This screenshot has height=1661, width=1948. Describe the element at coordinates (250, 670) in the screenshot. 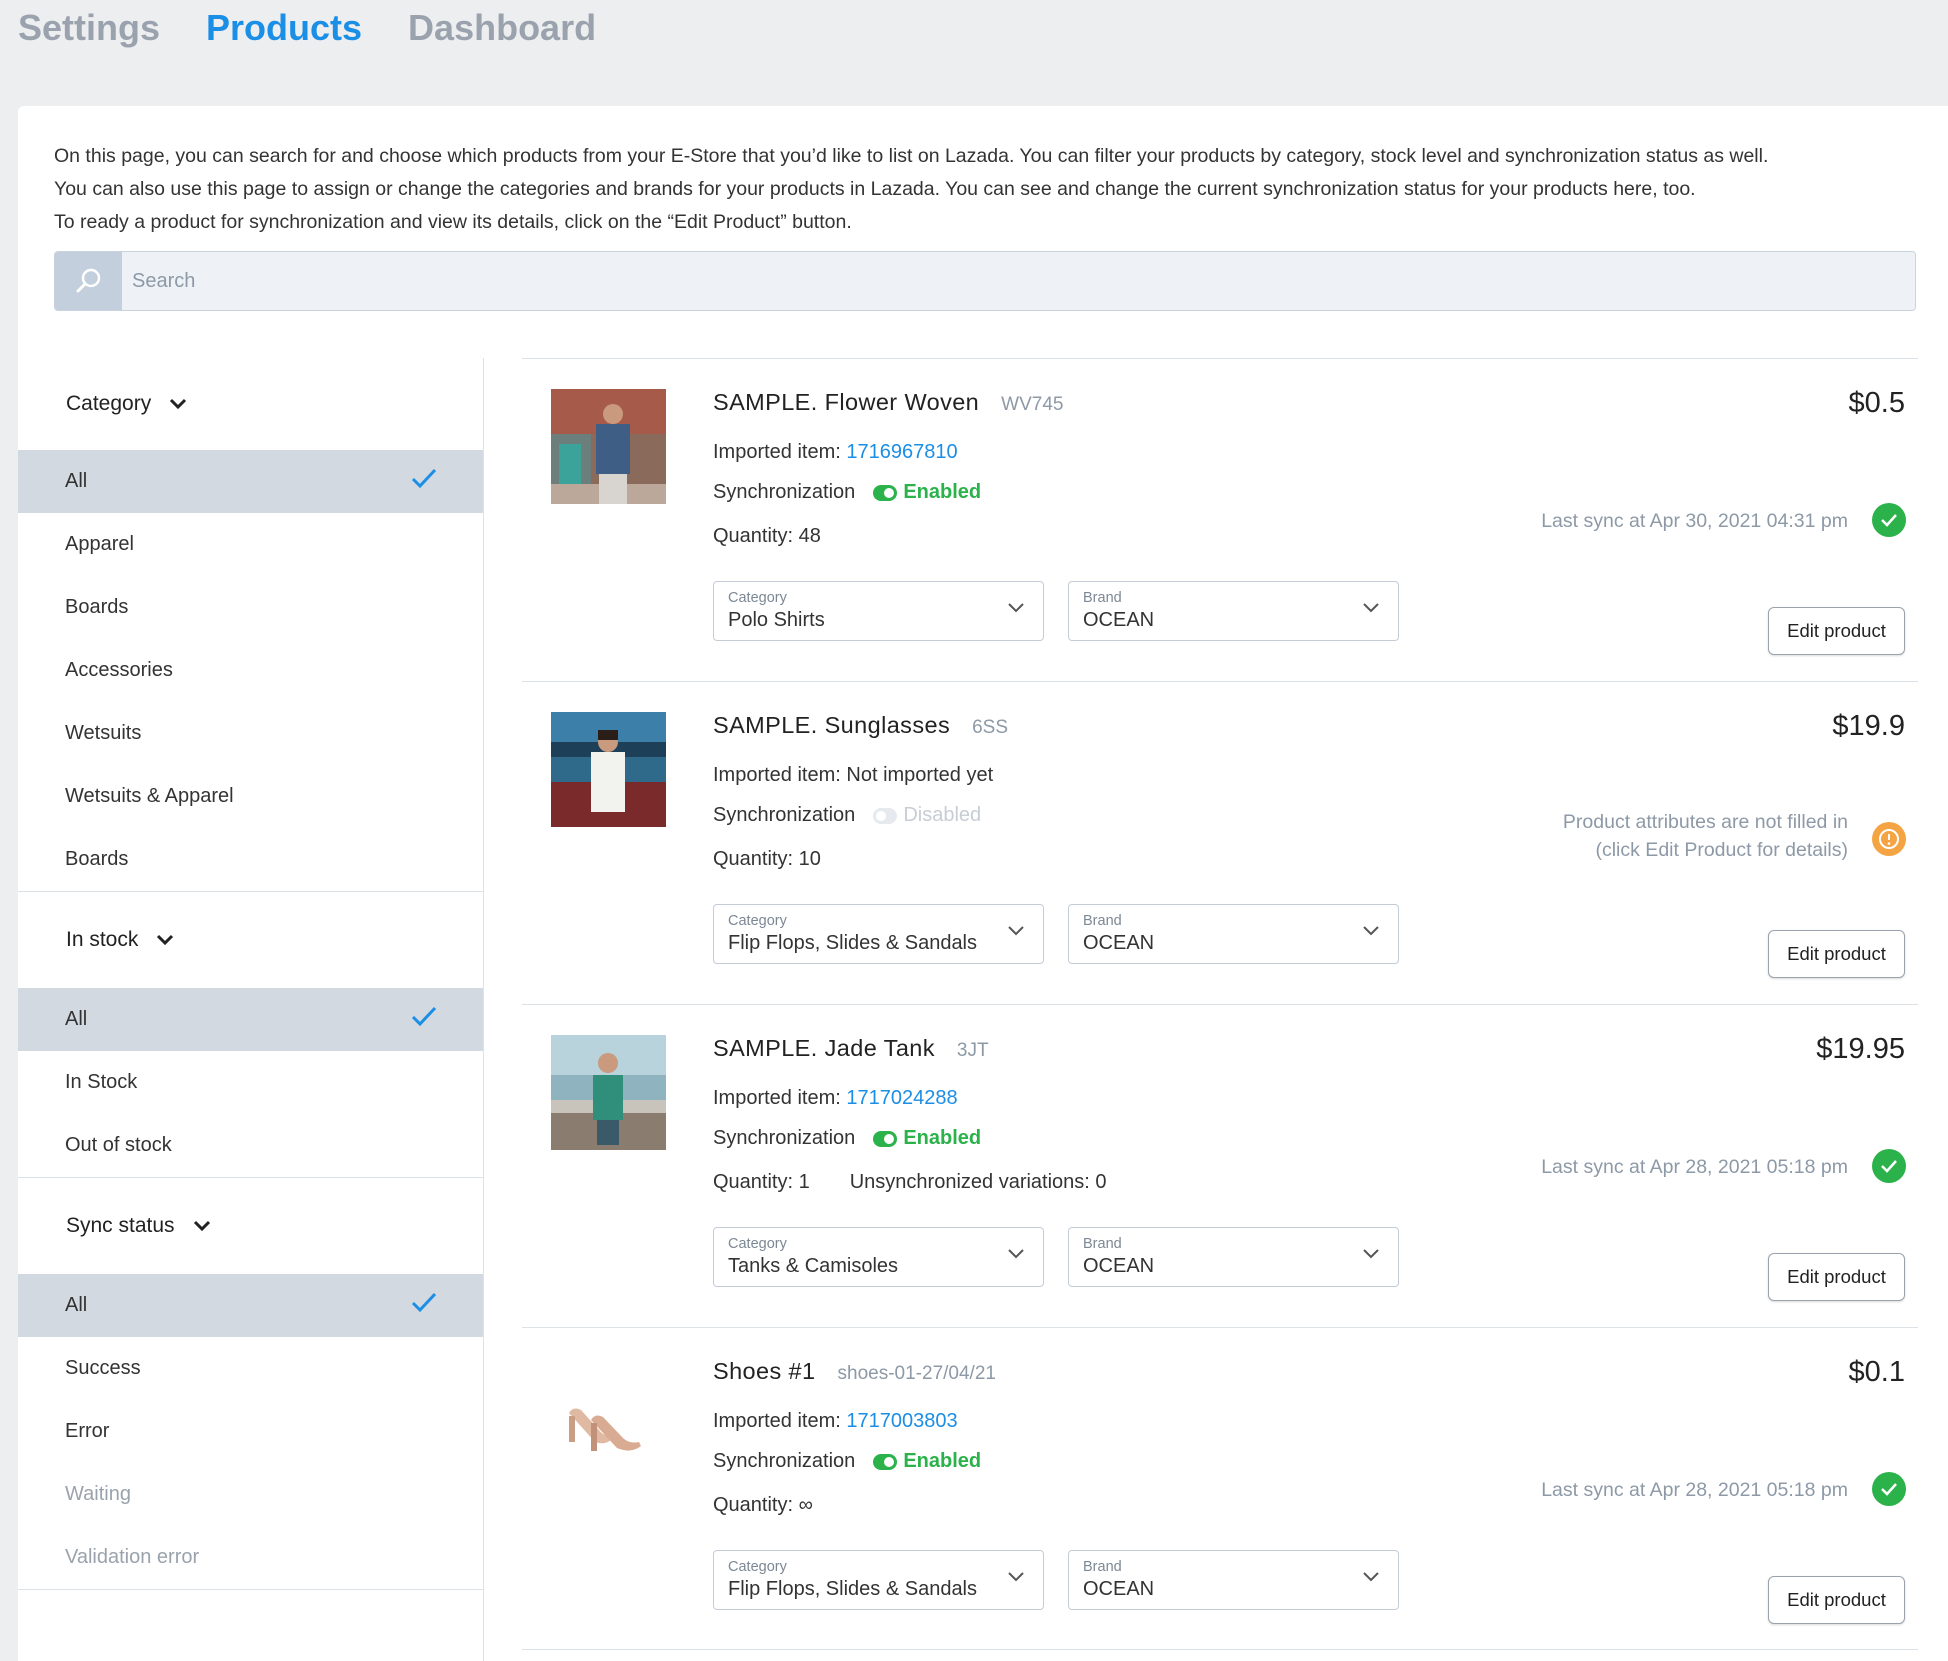

I see `category-option-accessories: Accessories` at that location.